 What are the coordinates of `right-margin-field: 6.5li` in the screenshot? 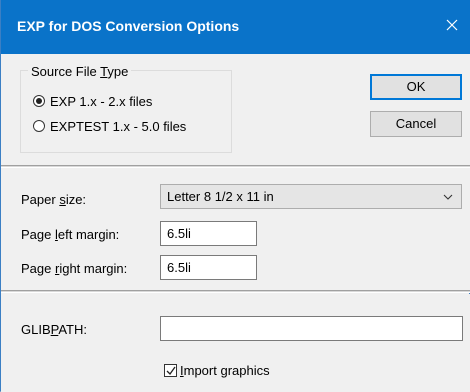 It's located at (208, 267).